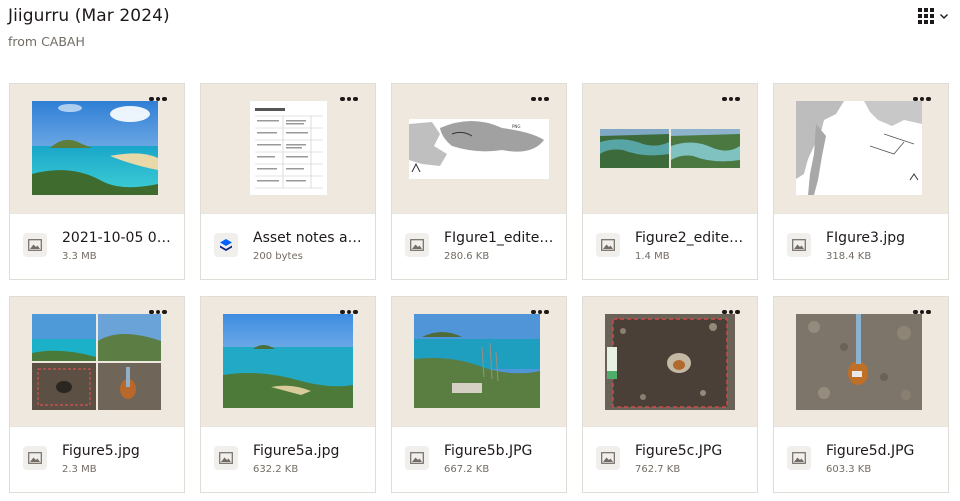 The width and height of the screenshot is (960, 501). I want to click on file-tile: 2021-10-05 08.... 3.3 MB, so click(97, 181).